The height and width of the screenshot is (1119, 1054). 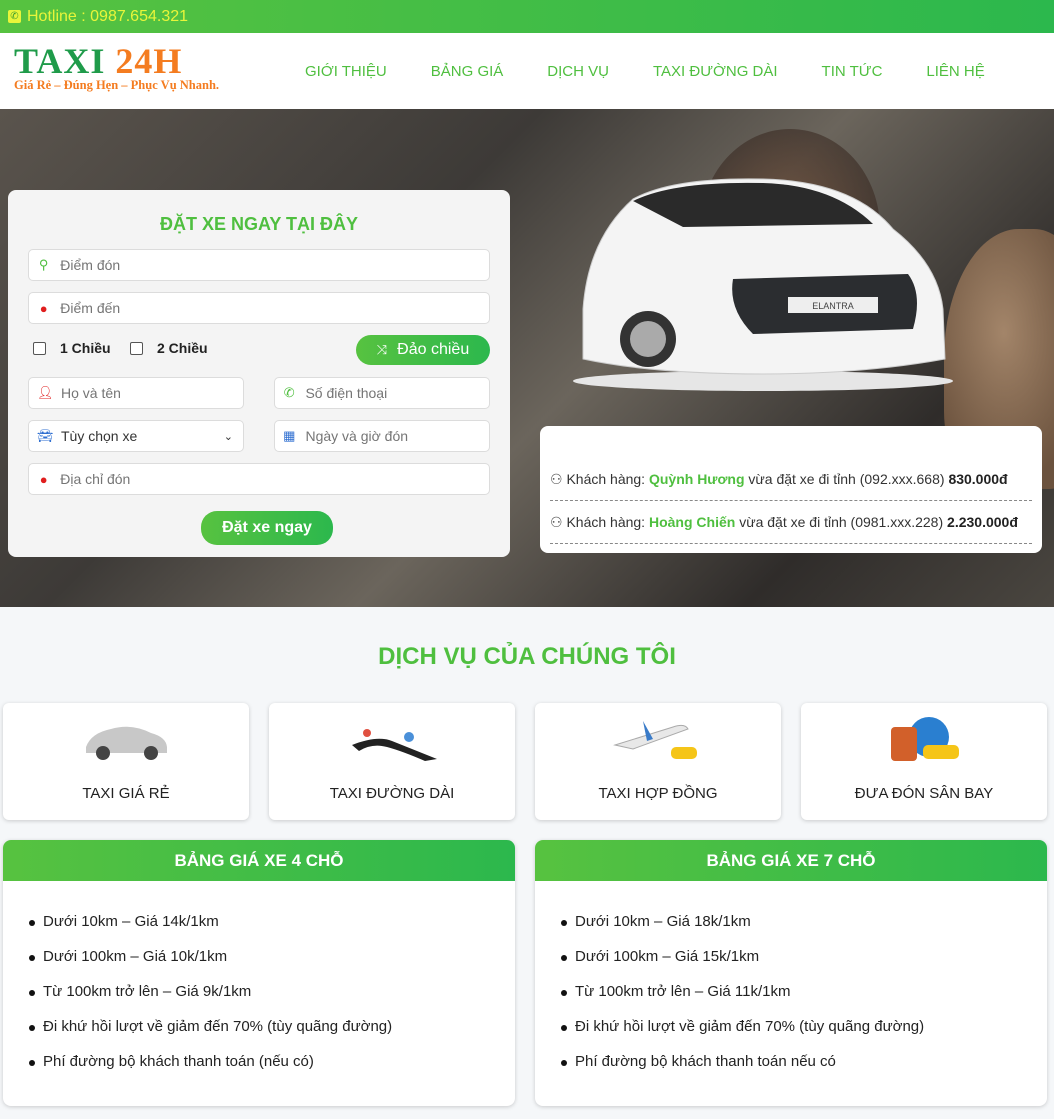 I want to click on name-field: 👤︎, so click(x=136, y=393).